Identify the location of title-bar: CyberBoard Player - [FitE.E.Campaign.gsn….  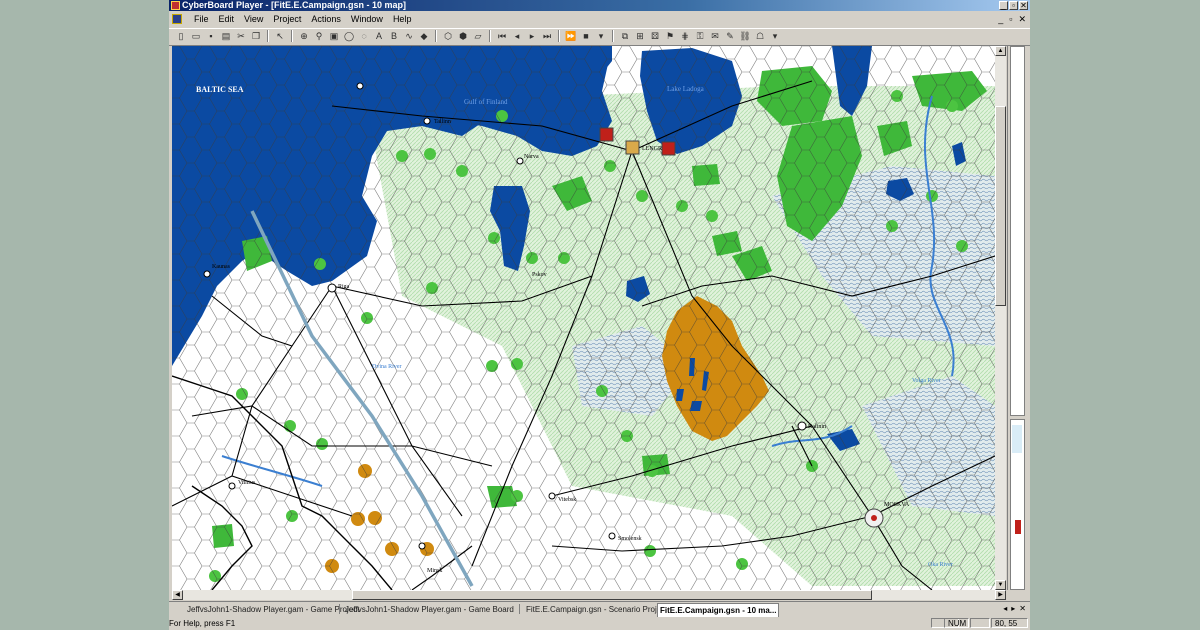
(599, 5).